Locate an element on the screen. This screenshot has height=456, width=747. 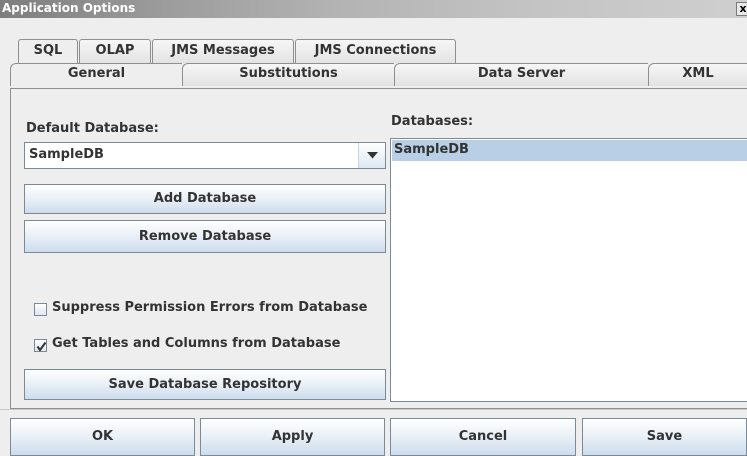
ok-button: OK is located at coordinates (102, 437).